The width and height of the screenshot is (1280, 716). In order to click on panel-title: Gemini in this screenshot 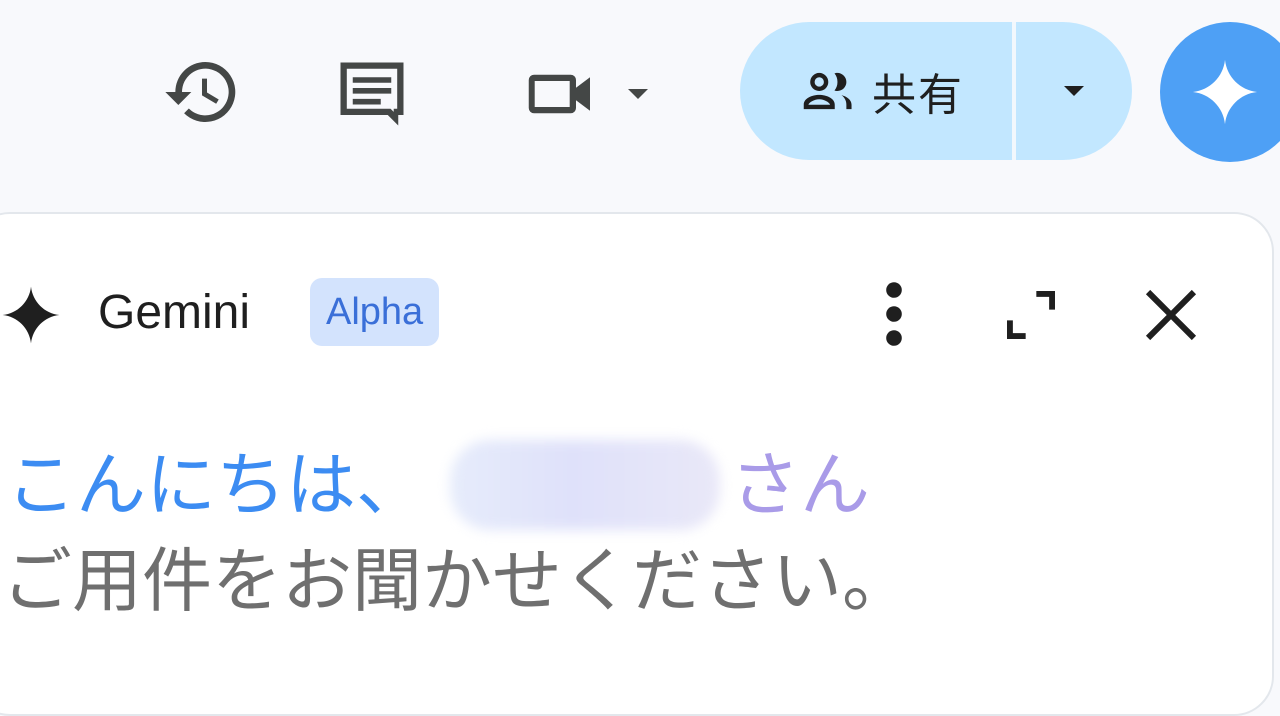, I will do `click(174, 312)`.